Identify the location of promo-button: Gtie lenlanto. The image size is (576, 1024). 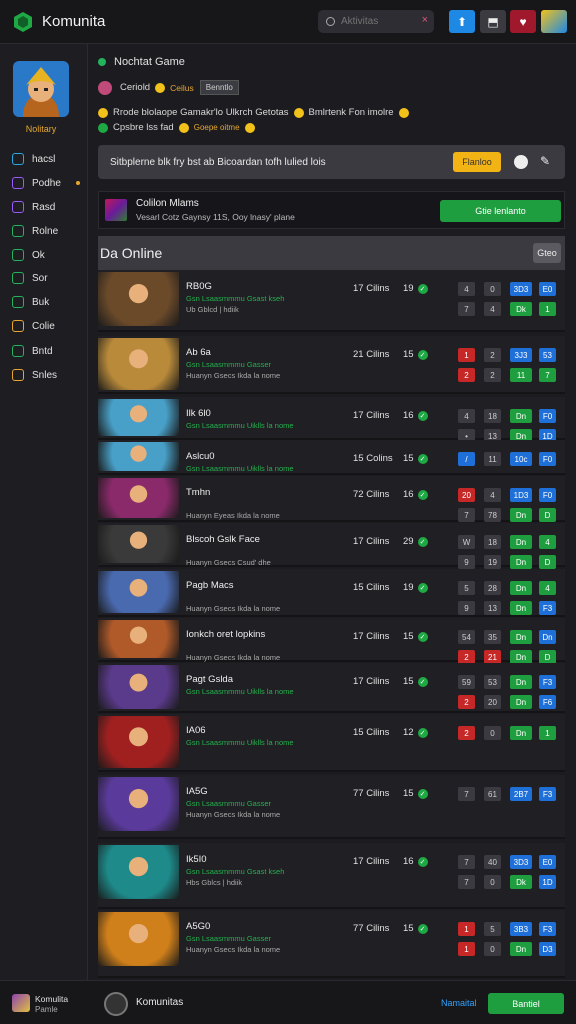
(500, 211).